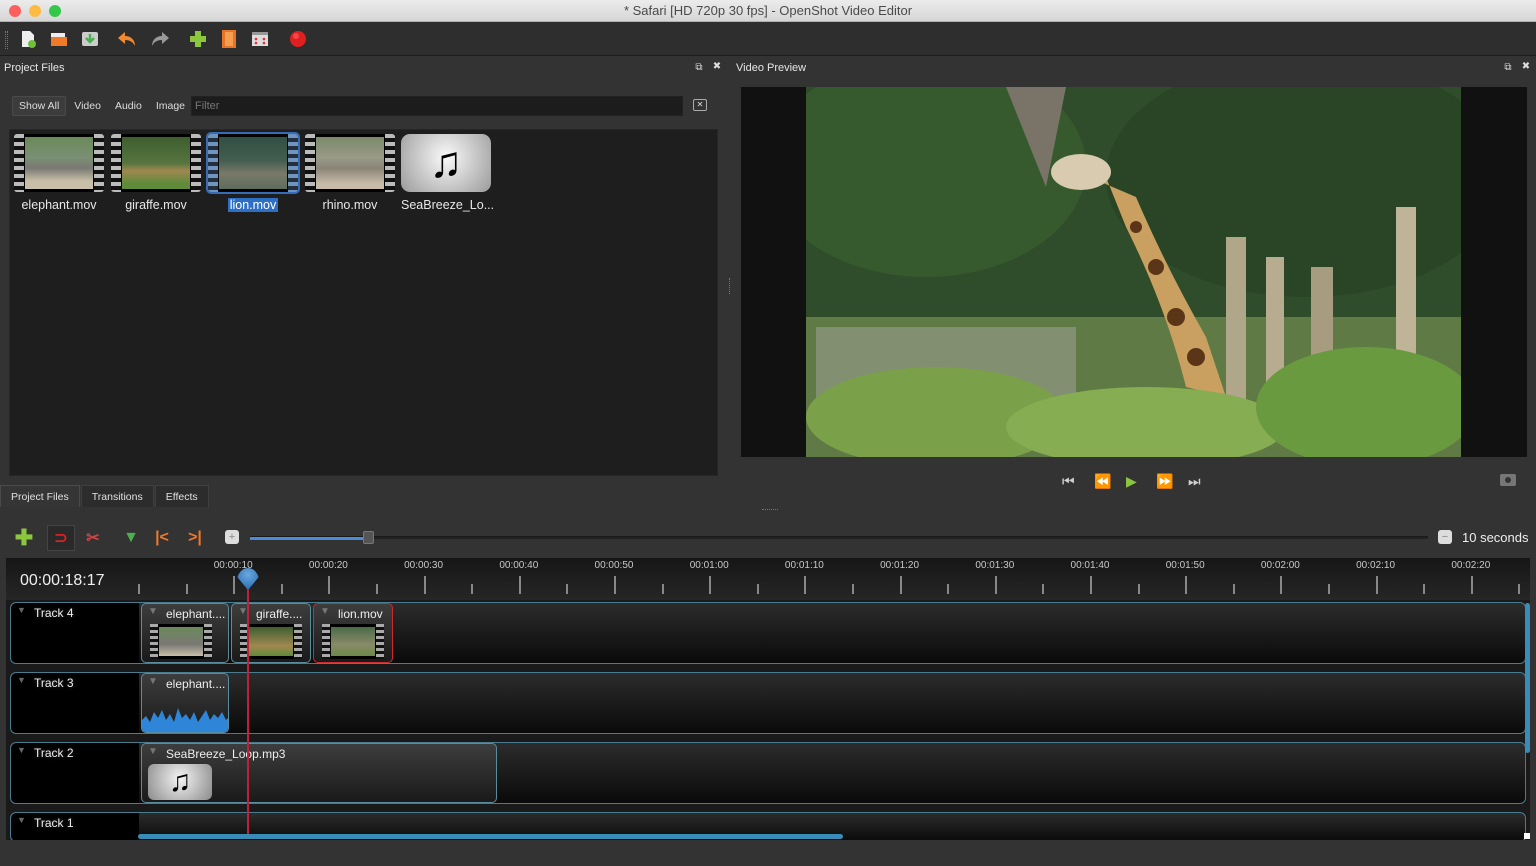  What do you see at coordinates (93, 538) in the screenshot?
I see `razor-tool-button: ✂` at bounding box center [93, 538].